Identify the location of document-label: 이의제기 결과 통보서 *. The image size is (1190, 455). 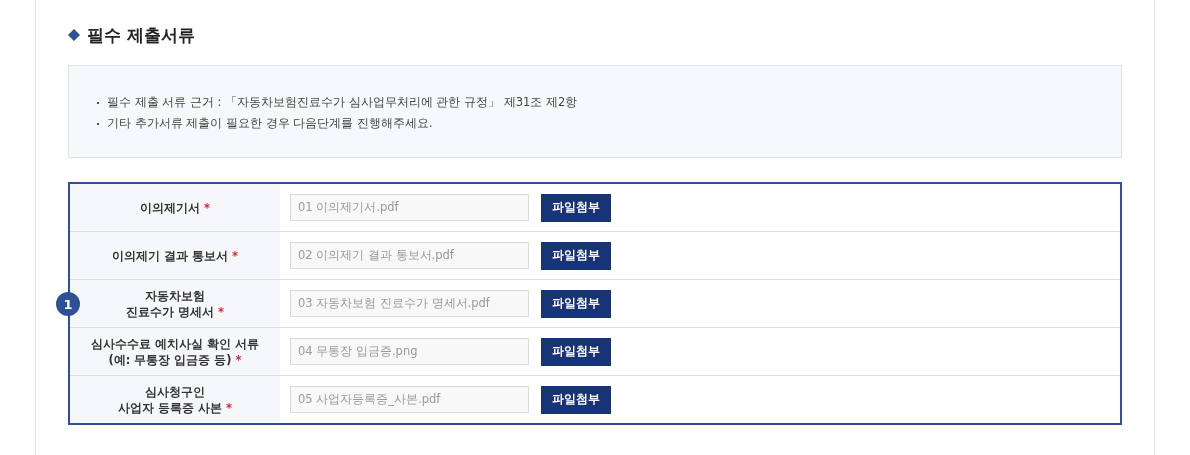
(174, 255).